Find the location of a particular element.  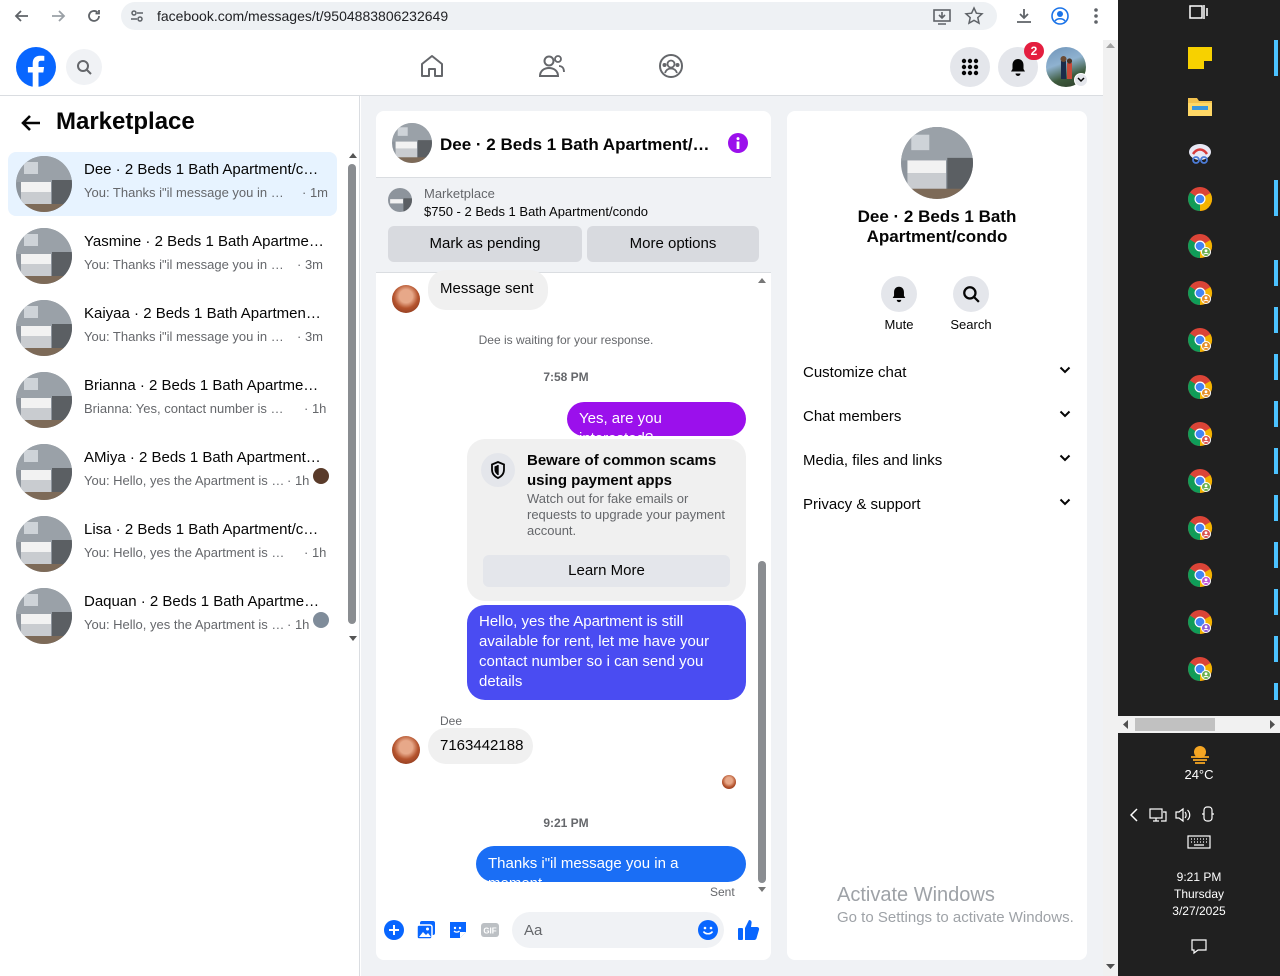

facebook-logo is located at coordinates (36, 67).